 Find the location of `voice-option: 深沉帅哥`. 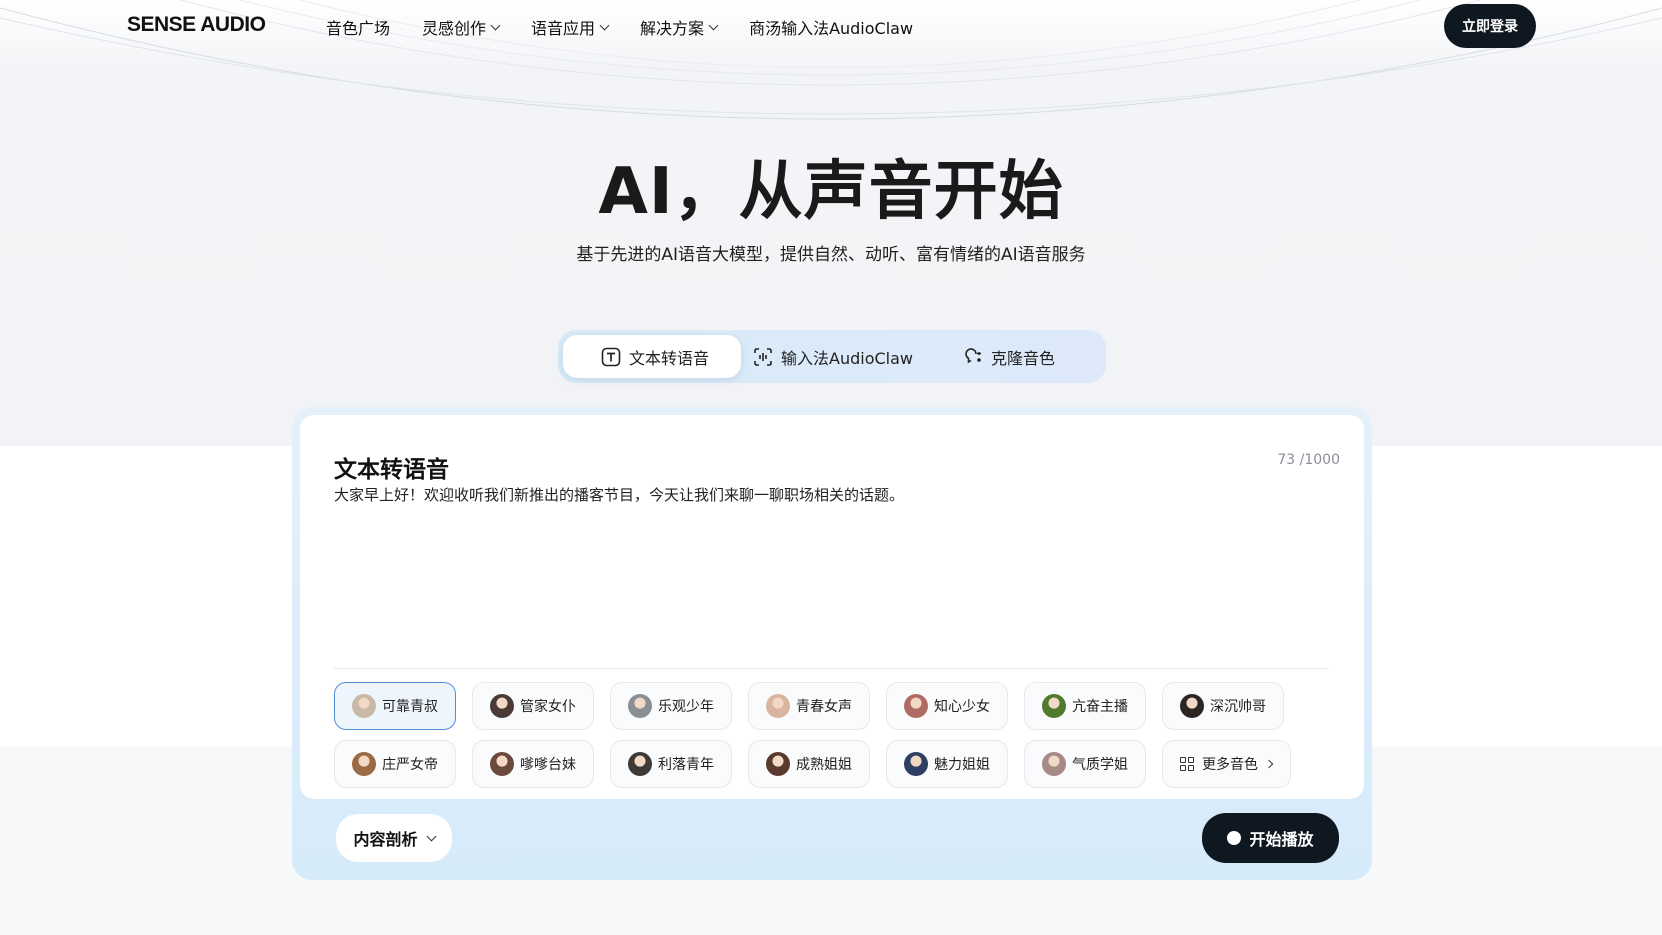

voice-option: 深沉帅哥 is located at coordinates (1223, 706).